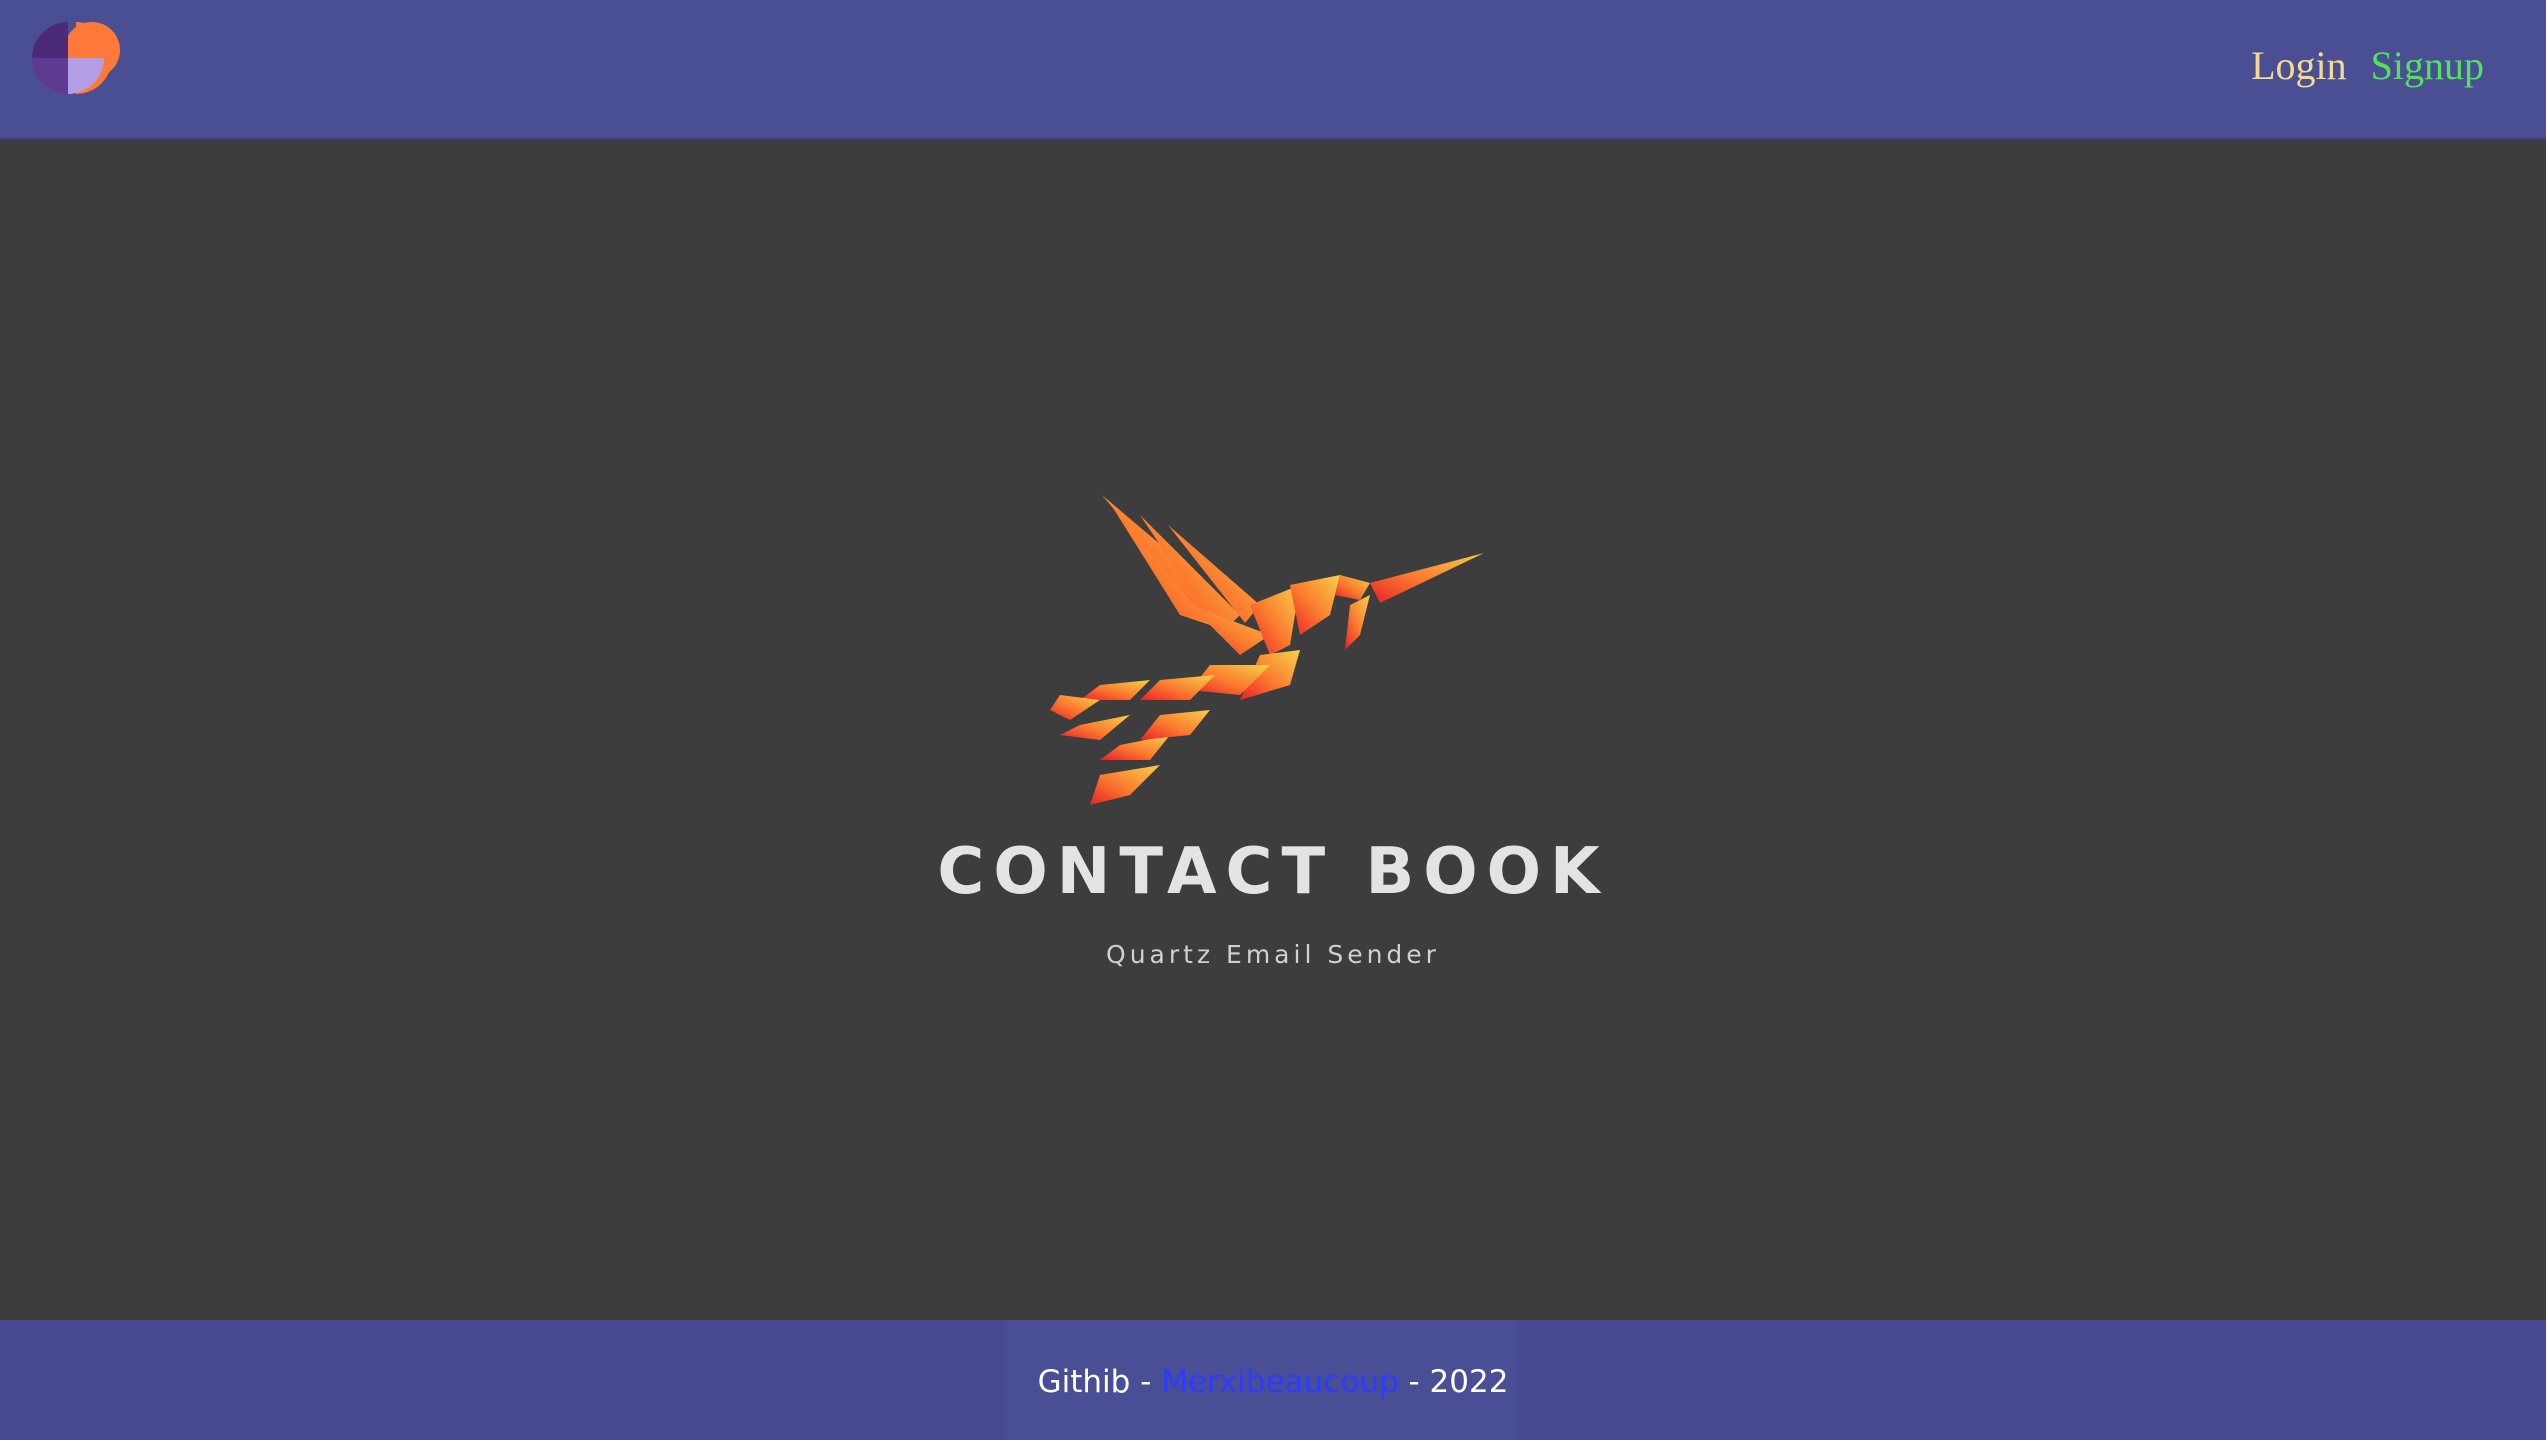  Describe the element at coordinates (1273, 70) in the screenshot. I see `top-navbar: Login Signup` at that location.